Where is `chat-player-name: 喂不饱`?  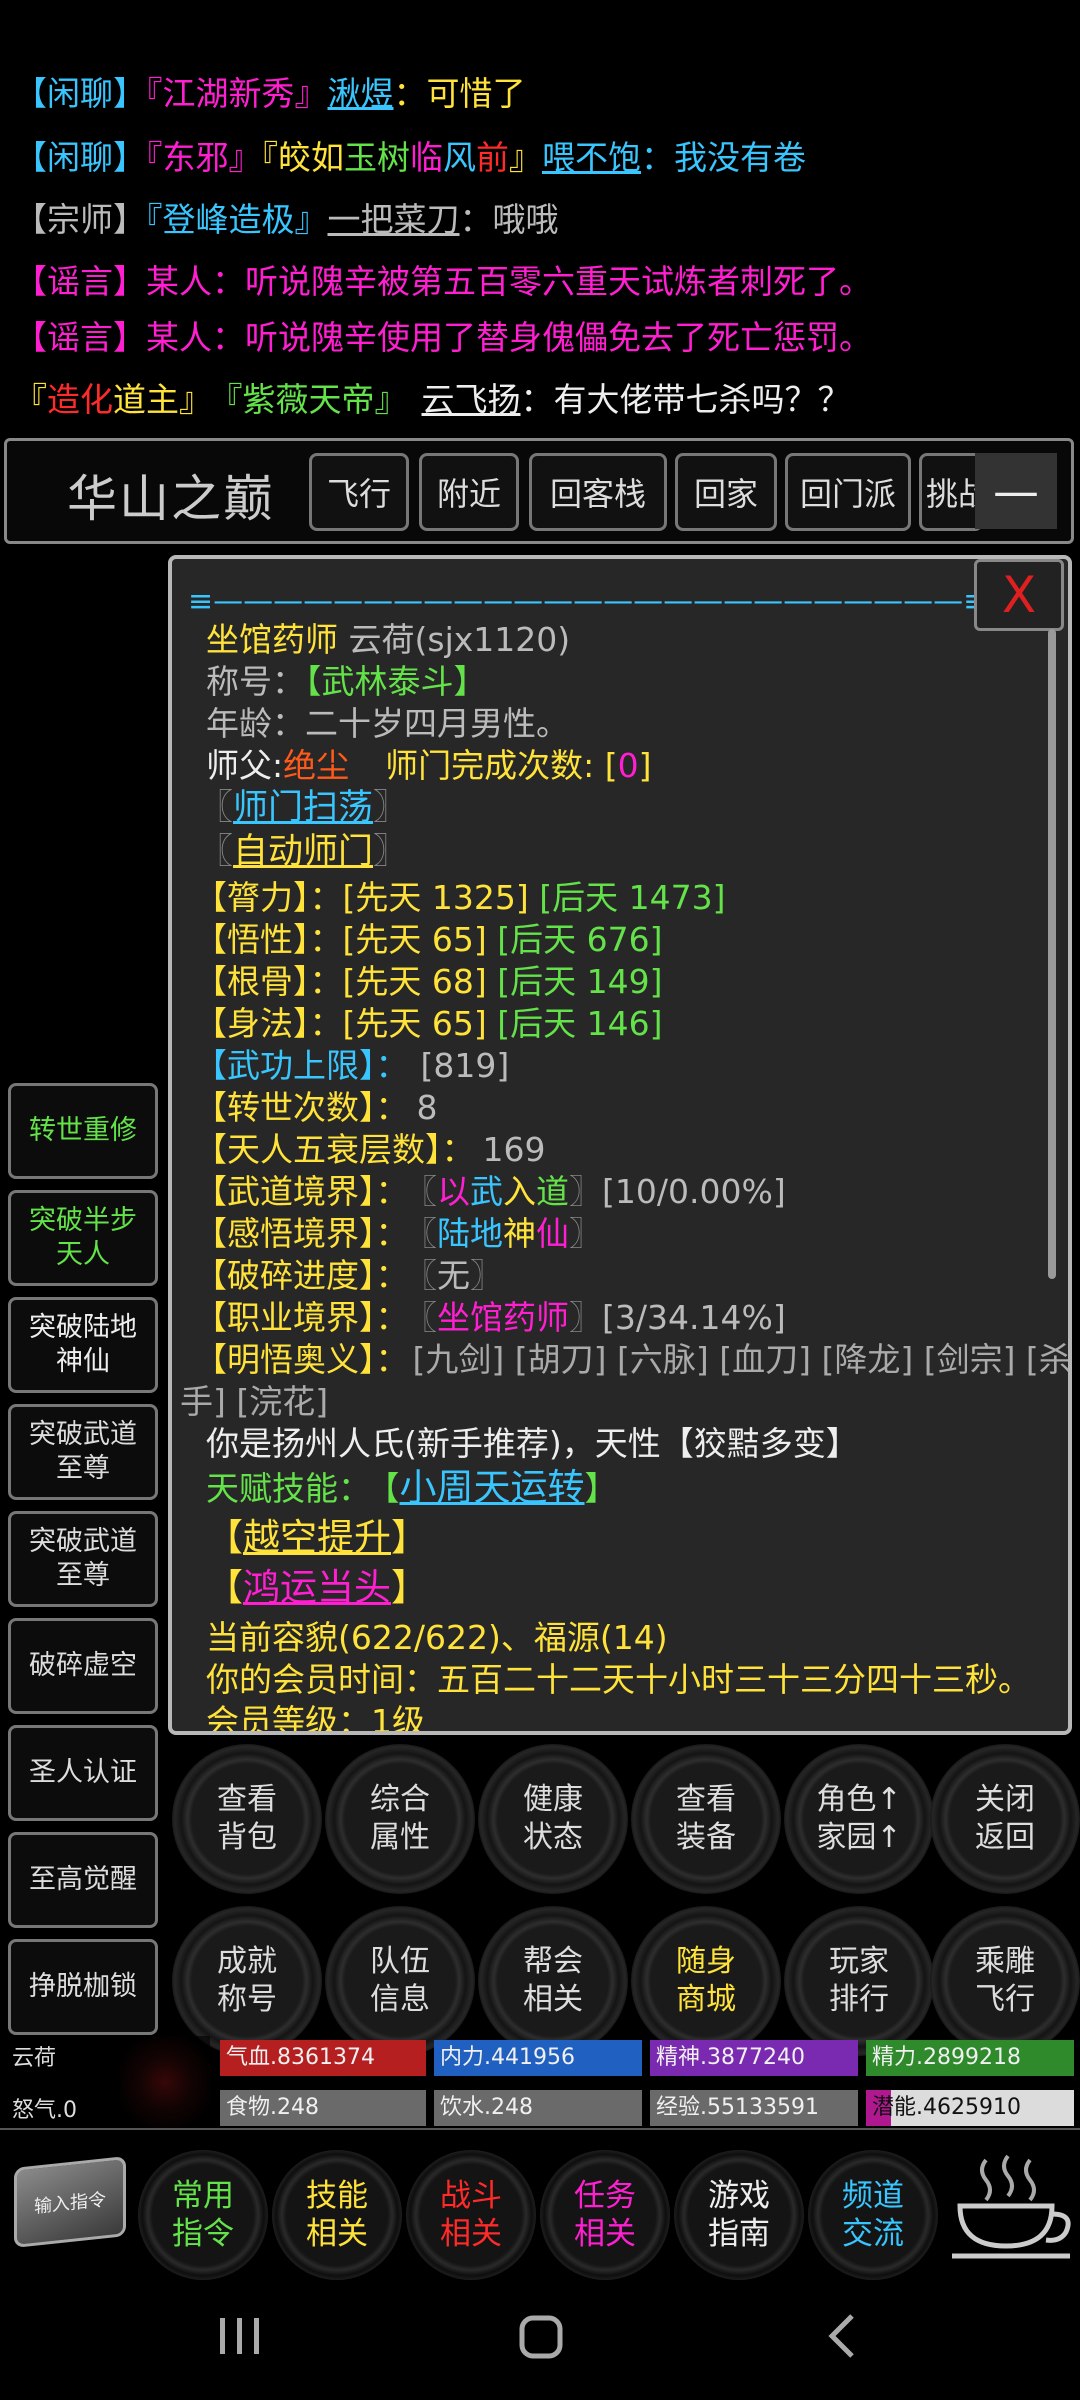
chat-player-name: 喂不饱 is located at coordinates (591, 157).